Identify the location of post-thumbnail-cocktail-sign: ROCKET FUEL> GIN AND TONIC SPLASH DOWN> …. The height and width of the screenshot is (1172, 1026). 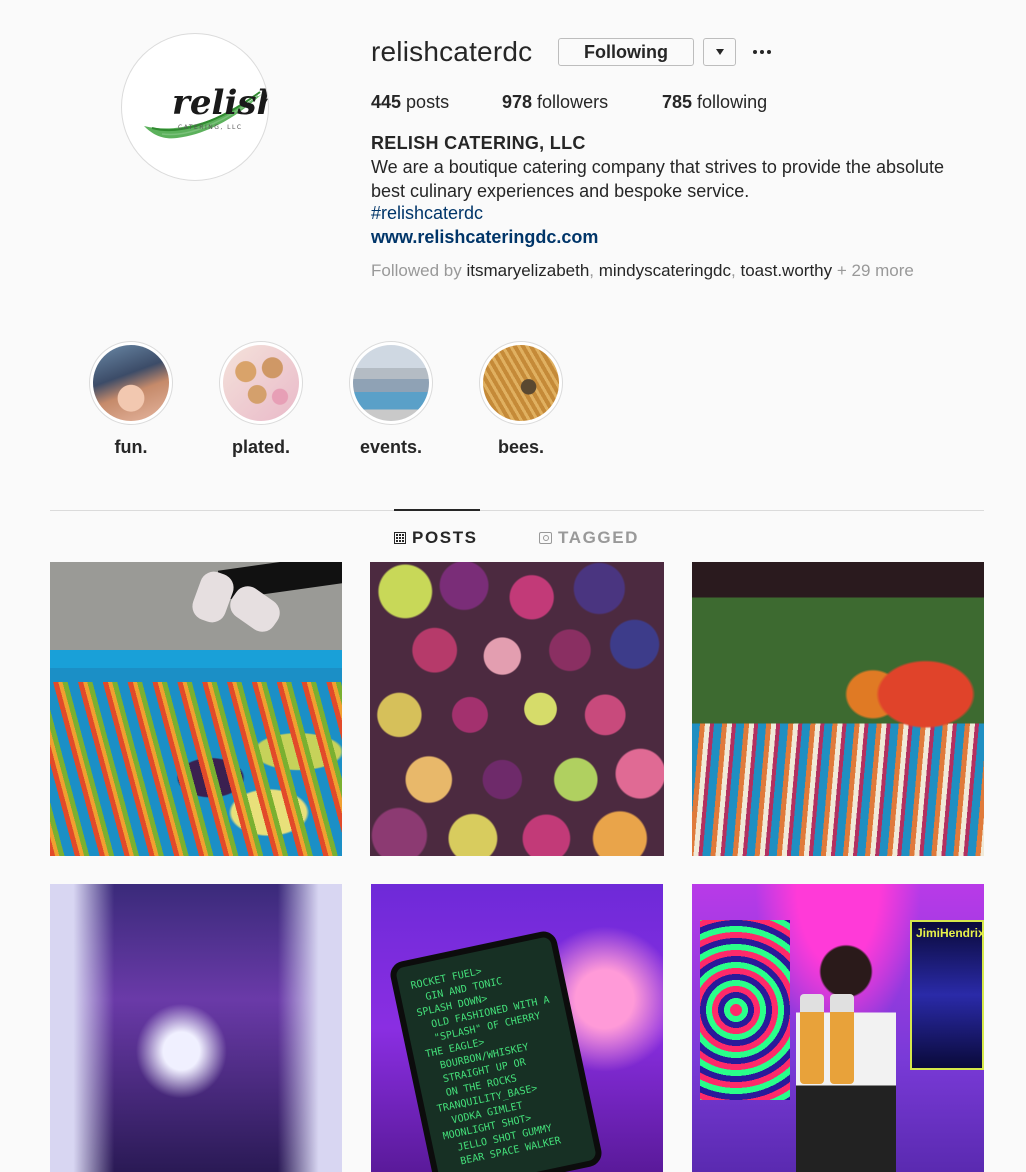
(517, 1028).